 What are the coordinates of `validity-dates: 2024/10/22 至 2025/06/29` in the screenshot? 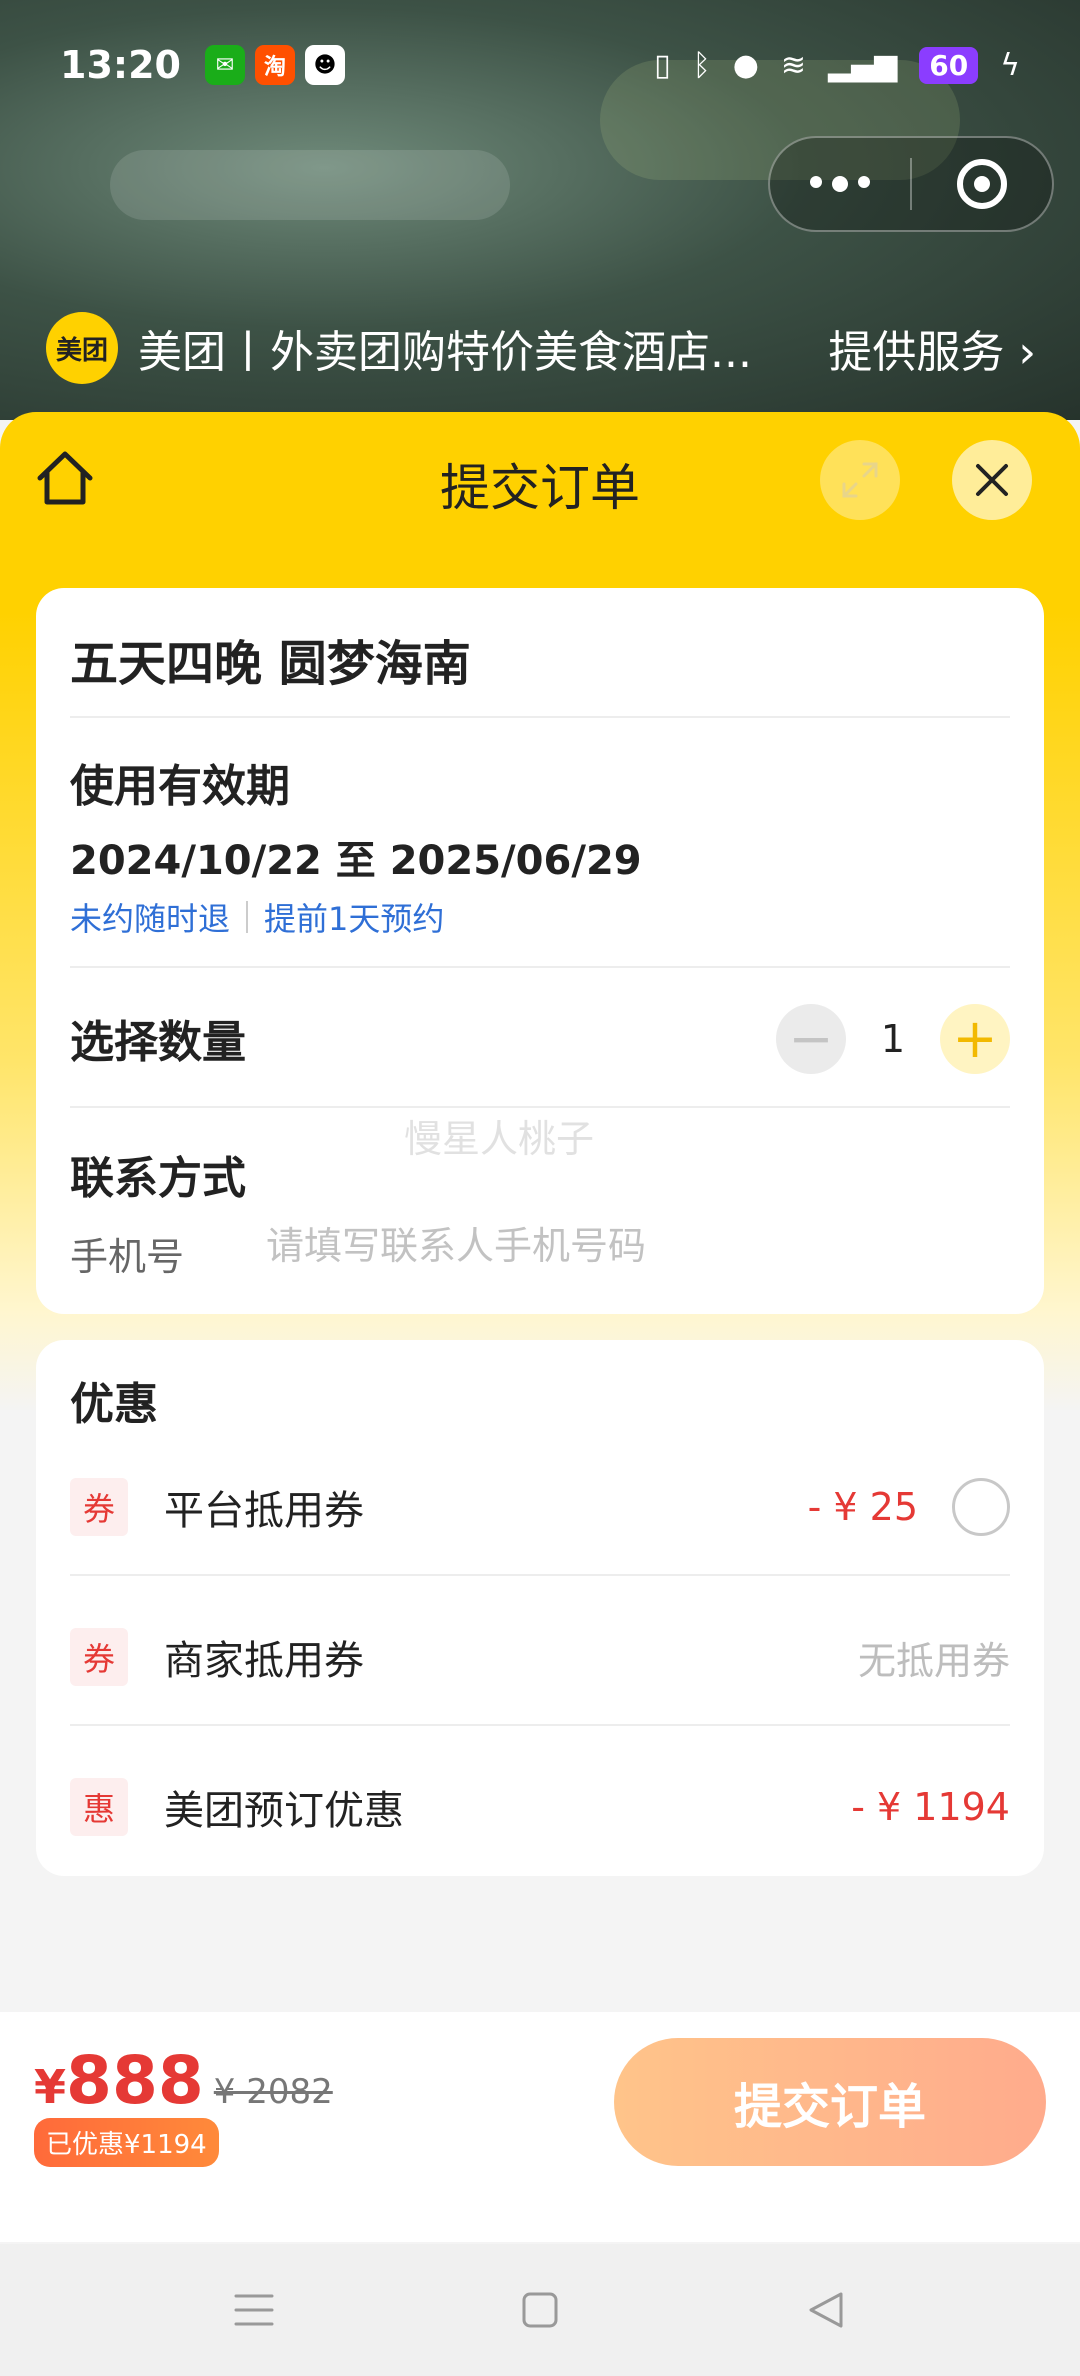 It's located at (356, 861).